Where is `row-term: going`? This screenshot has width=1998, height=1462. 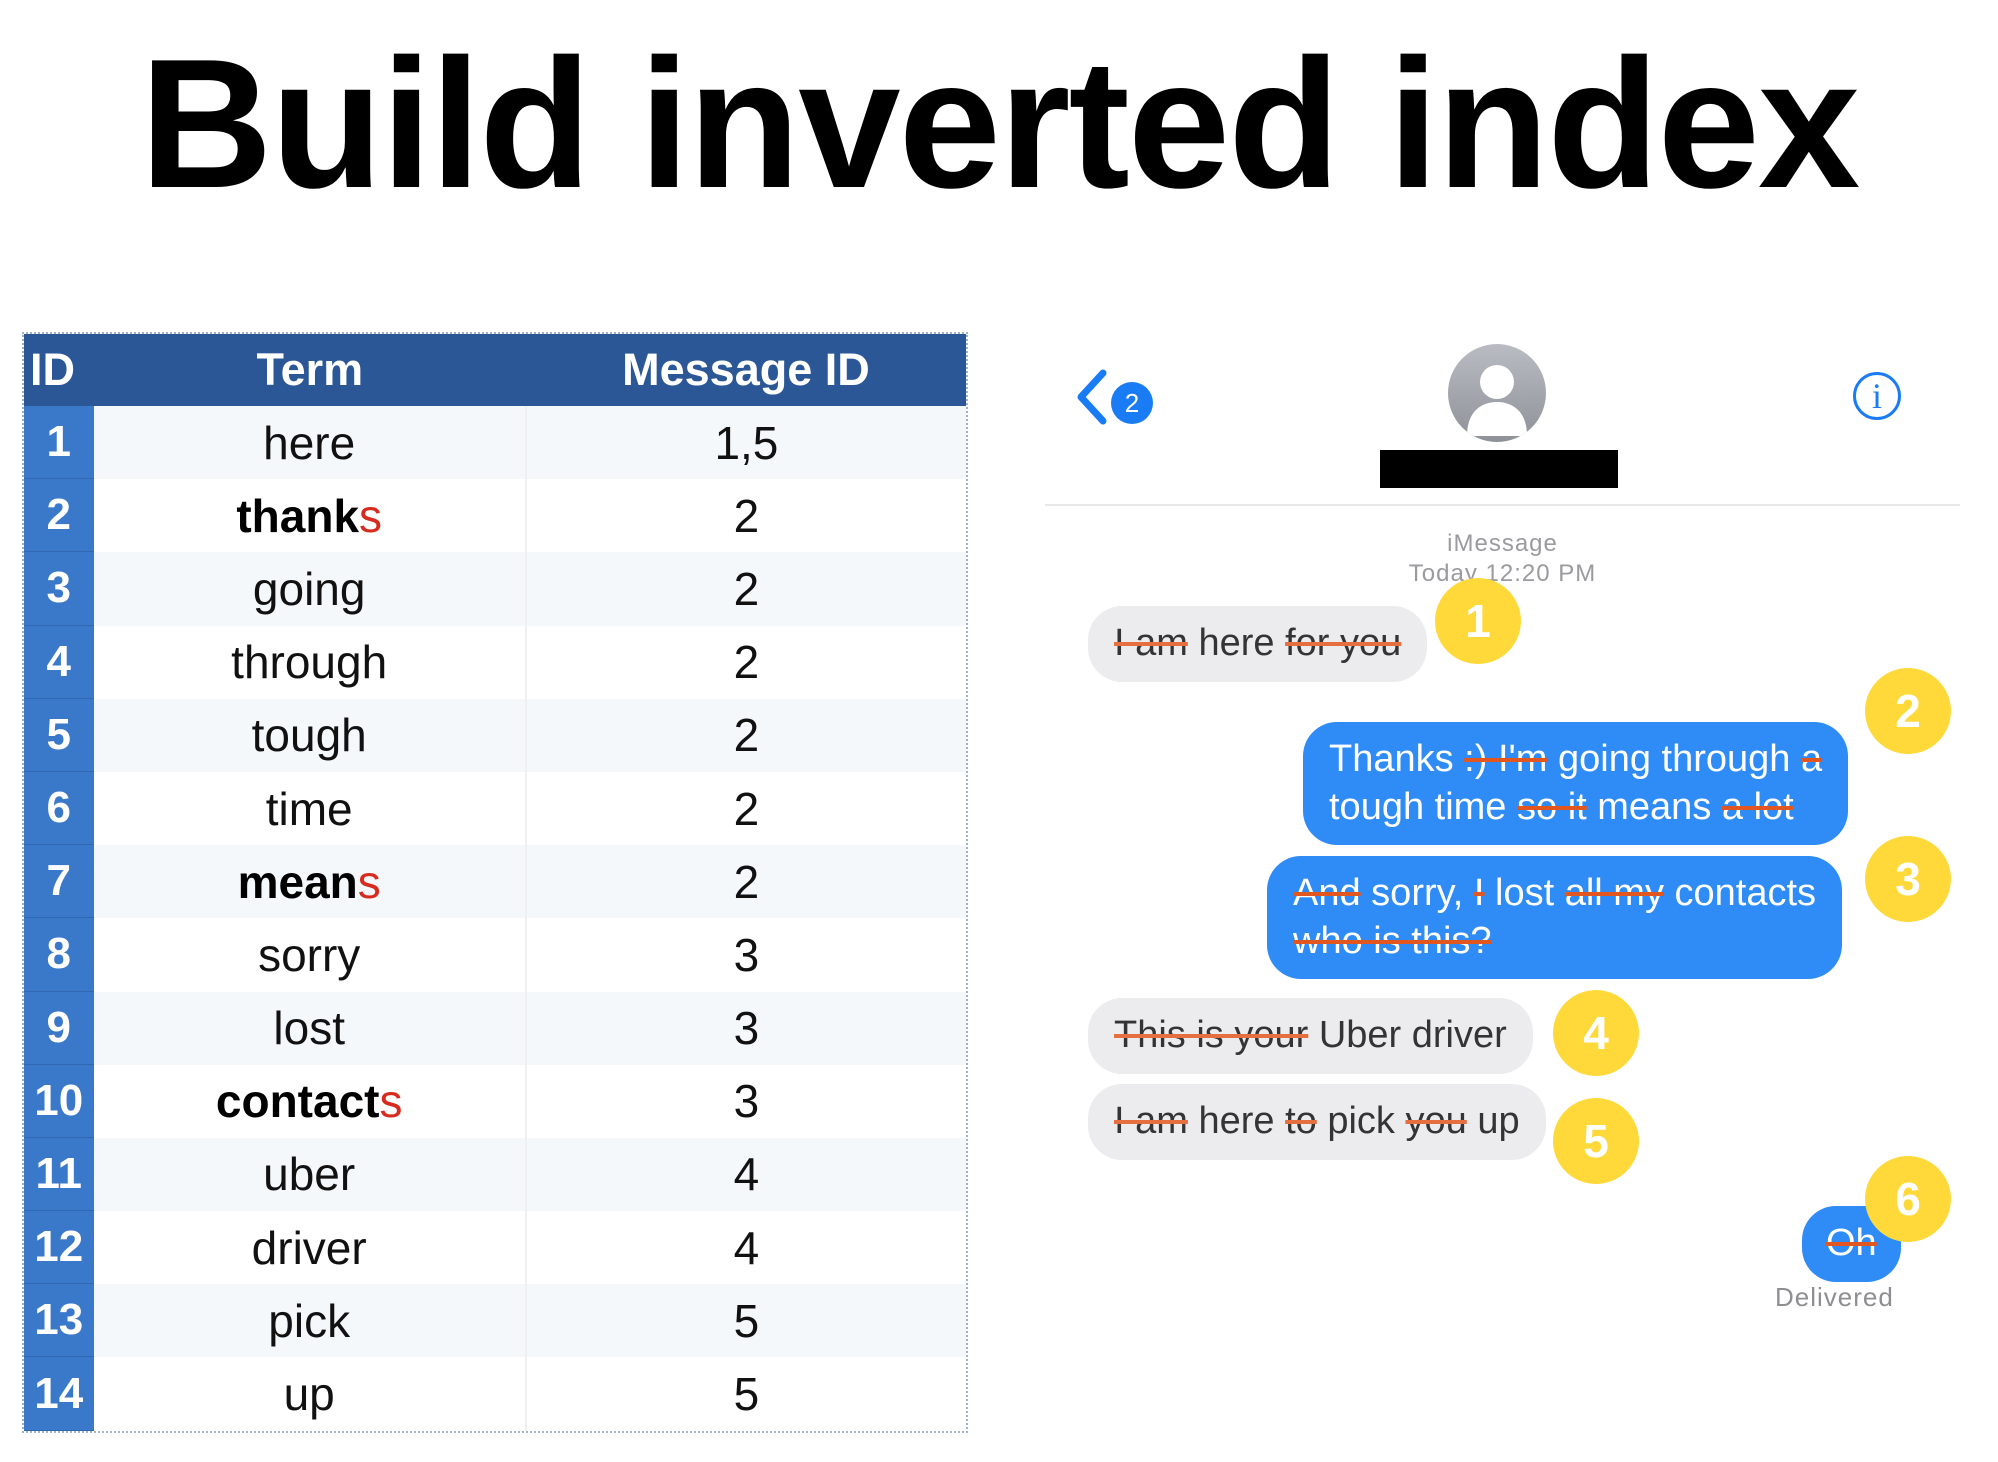 row-term: going is located at coordinates (310, 589).